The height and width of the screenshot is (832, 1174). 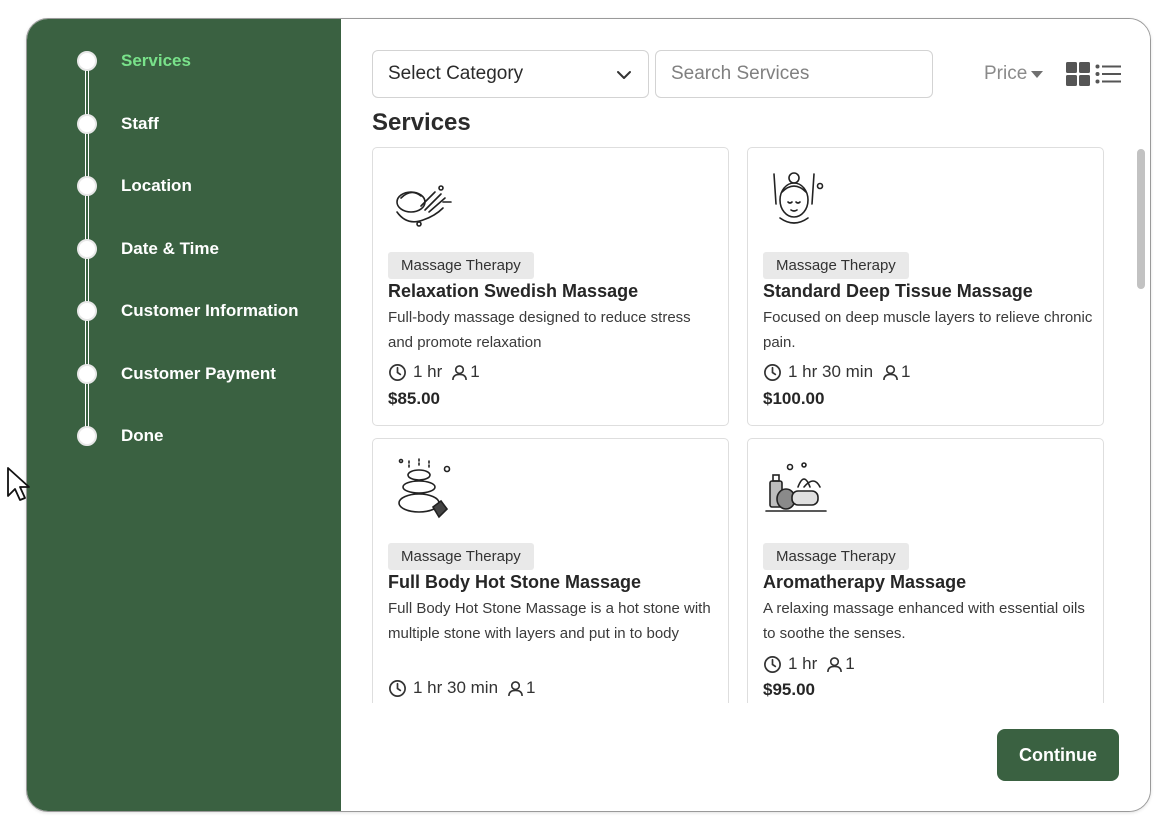 I want to click on caret-down-icon, so click(x=1037, y=74).